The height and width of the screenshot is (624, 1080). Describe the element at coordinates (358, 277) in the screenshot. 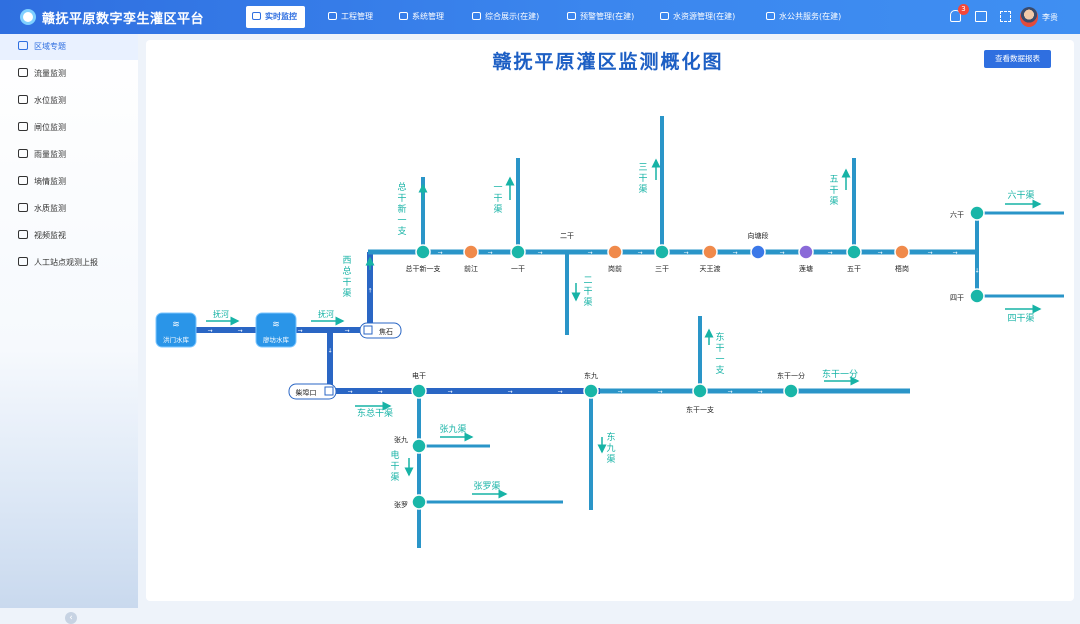

I see `canal-label: 西总干渠` at that location.